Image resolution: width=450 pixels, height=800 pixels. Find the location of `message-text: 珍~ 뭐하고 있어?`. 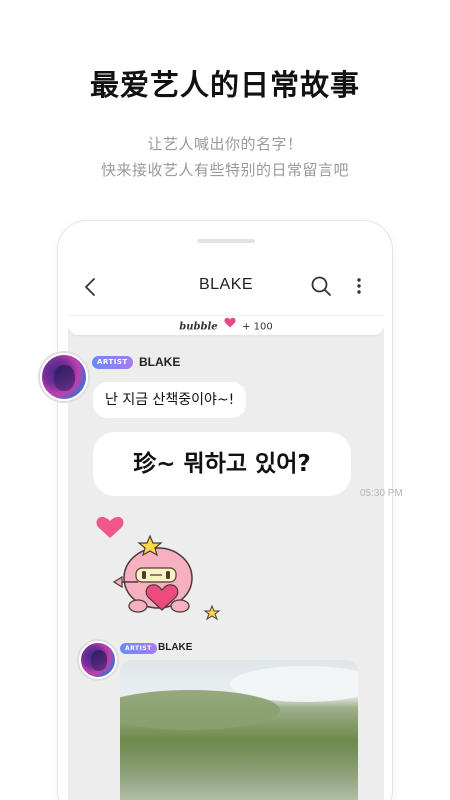

message-text: 珍~ 뭐하고 있어? is located at coordinates (222, 464).